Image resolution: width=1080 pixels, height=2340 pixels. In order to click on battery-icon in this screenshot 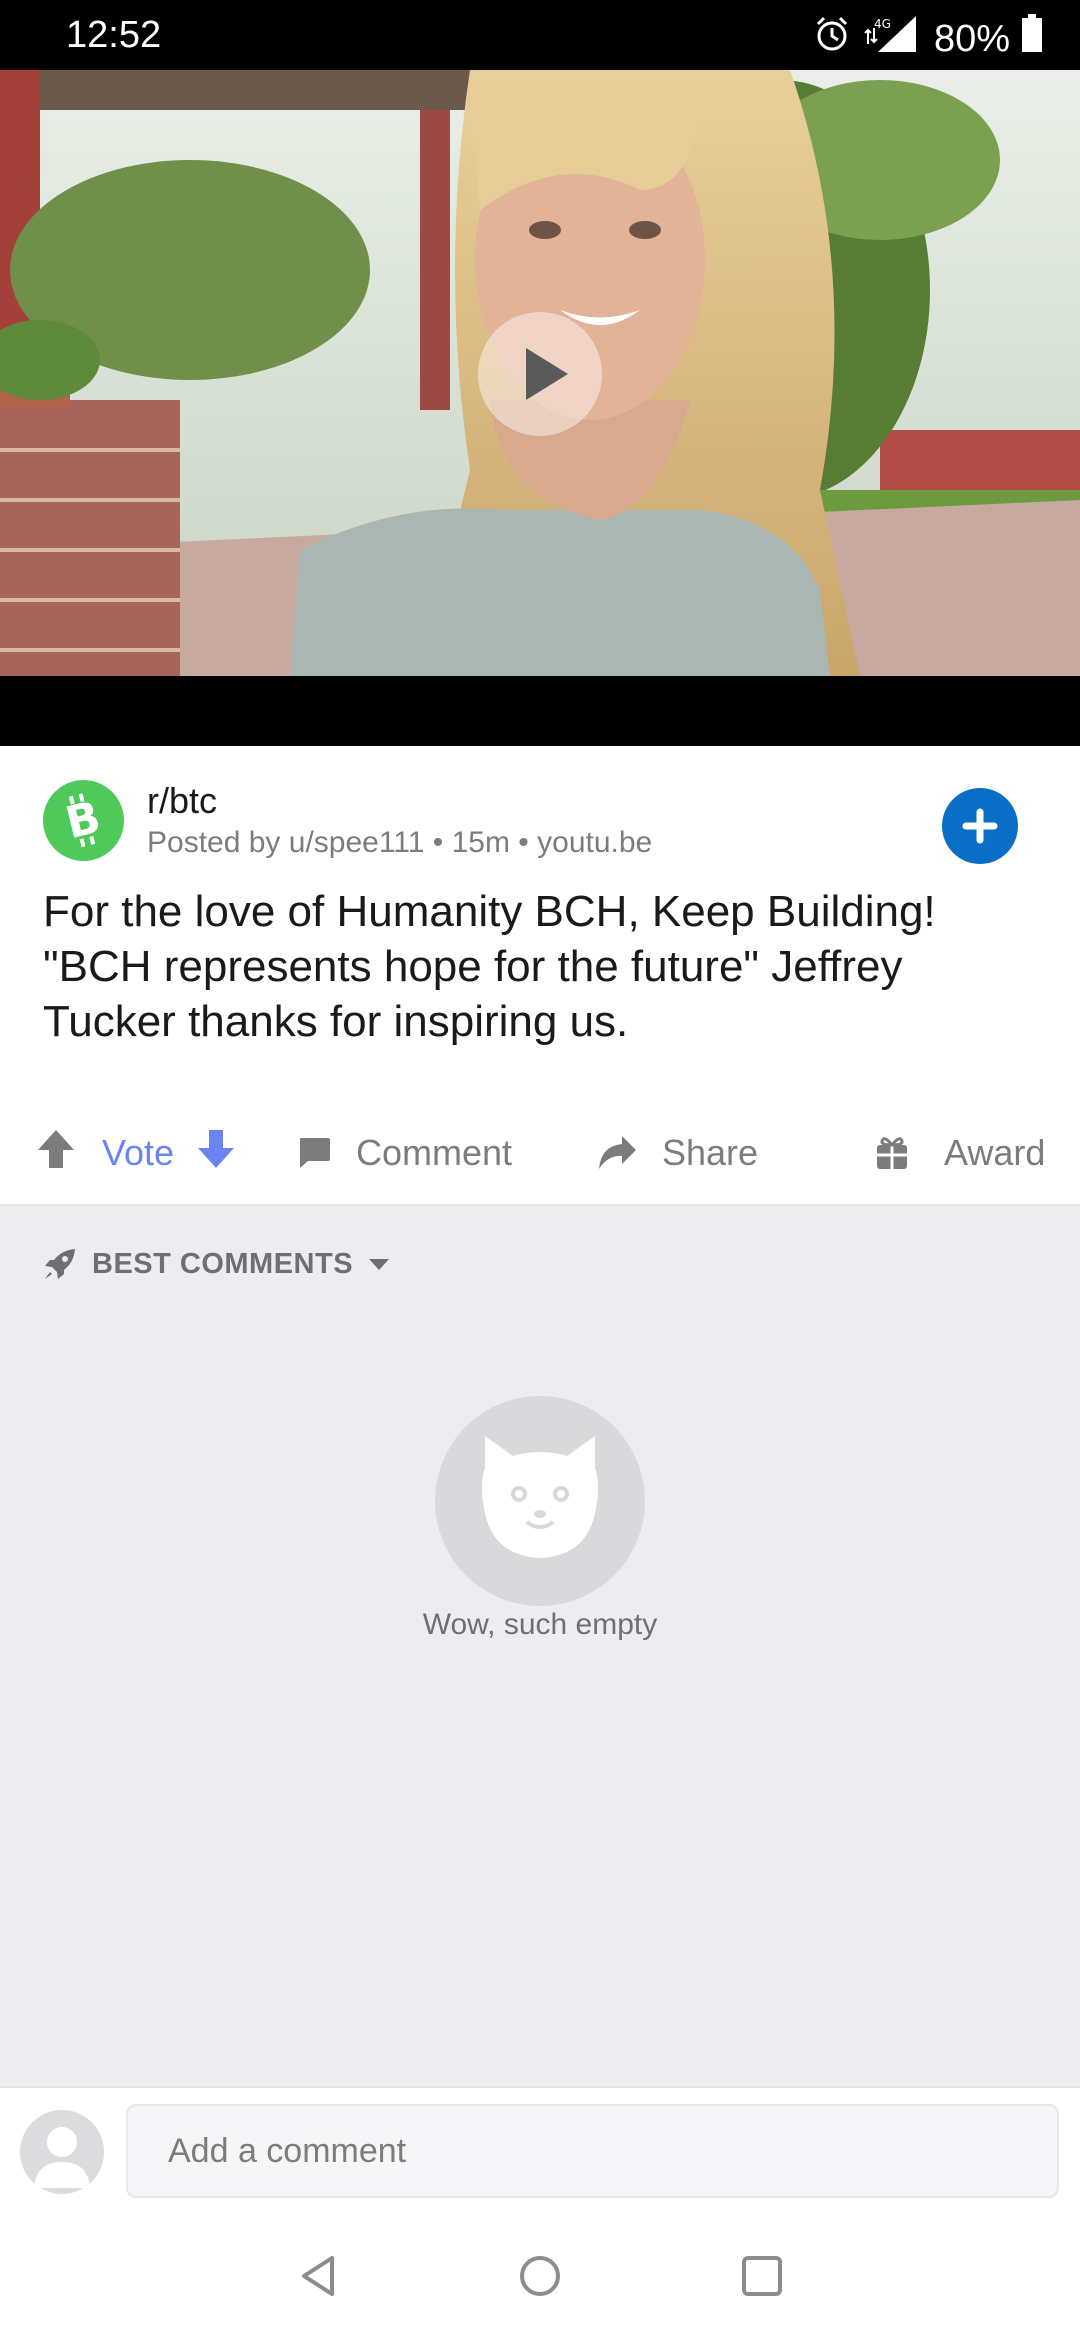, I will do `click(1032, 39)`.